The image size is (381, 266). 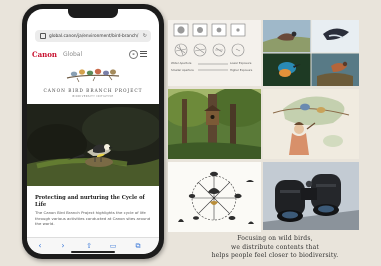 I want to click on home-indicator, so click(x=93, y=252).